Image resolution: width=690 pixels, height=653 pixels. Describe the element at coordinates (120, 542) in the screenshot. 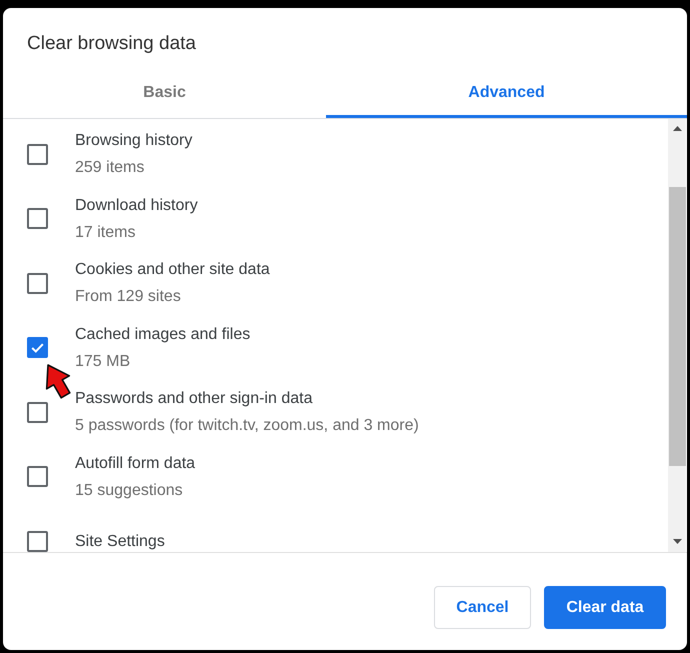

I see `option-label: Site Settings` at that location.